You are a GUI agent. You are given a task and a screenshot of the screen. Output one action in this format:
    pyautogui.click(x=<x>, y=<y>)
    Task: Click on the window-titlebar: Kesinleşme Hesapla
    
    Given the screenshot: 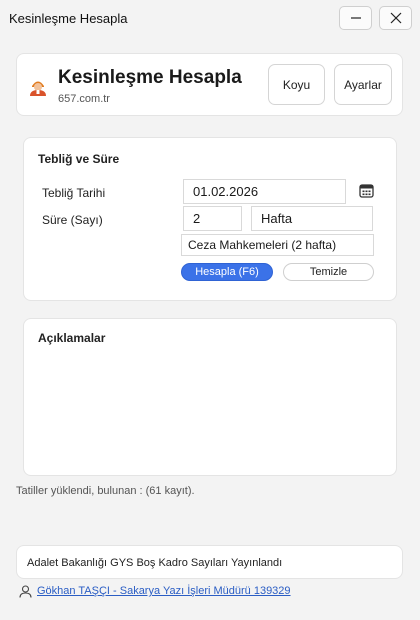 What is the action you would take?
    pyautogui.click(x=210, y=18)
    